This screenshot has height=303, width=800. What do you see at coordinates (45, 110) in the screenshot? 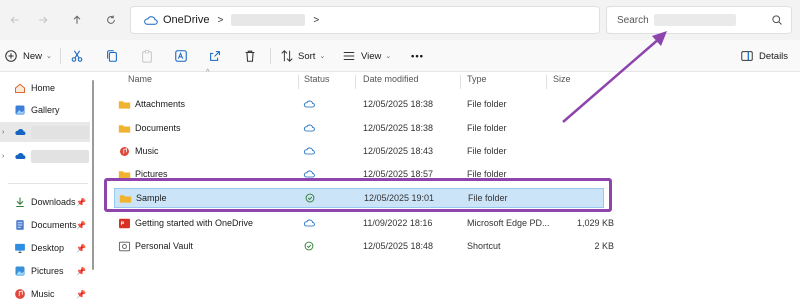
I see `sidebar-item-gallery: Gallery` at bounding box center [45, 110].